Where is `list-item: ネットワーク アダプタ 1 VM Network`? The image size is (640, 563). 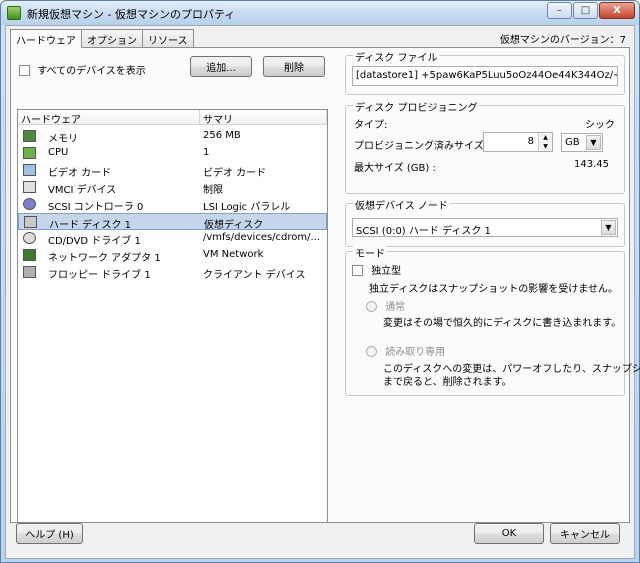 list-item: ネットワーク アダプタ 1 VM Network is located at coordinates (172, 255).